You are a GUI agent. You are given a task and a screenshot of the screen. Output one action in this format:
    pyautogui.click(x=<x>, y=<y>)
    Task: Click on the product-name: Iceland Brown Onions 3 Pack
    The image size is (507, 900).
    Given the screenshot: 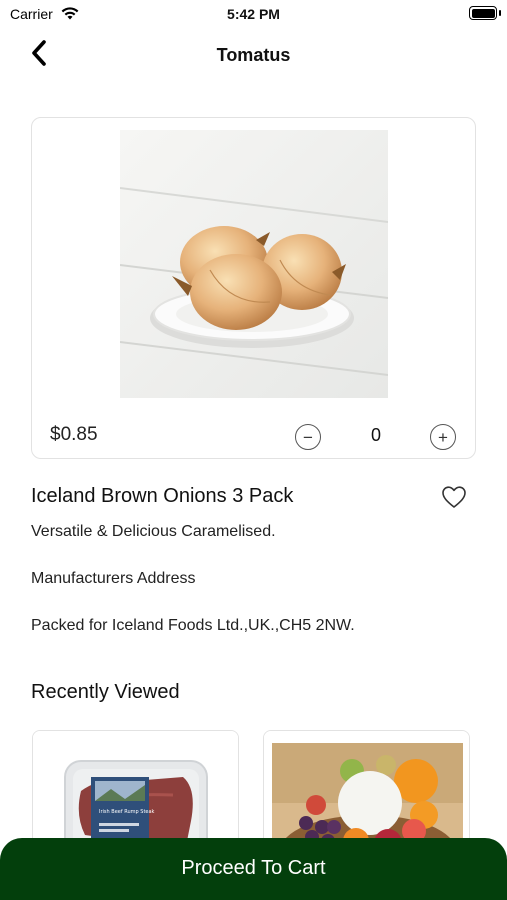 What is the action you would take?
    pyautogui.click(x=162, y=496)
    